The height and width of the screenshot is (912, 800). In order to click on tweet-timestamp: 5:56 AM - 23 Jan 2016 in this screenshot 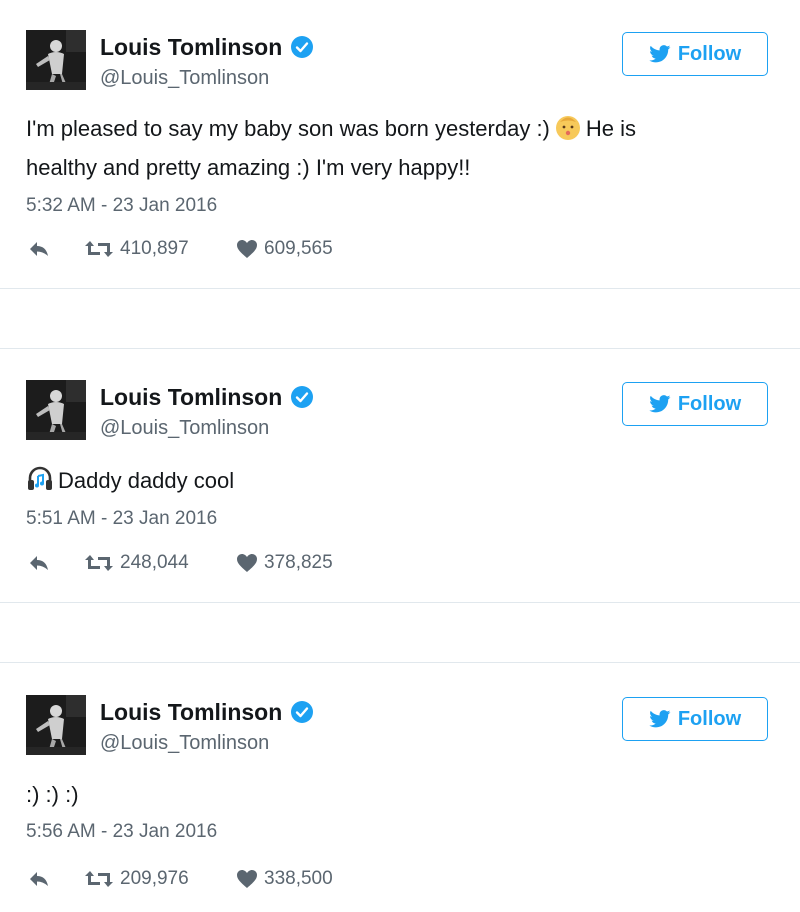, I will do `click(121, 832)`.